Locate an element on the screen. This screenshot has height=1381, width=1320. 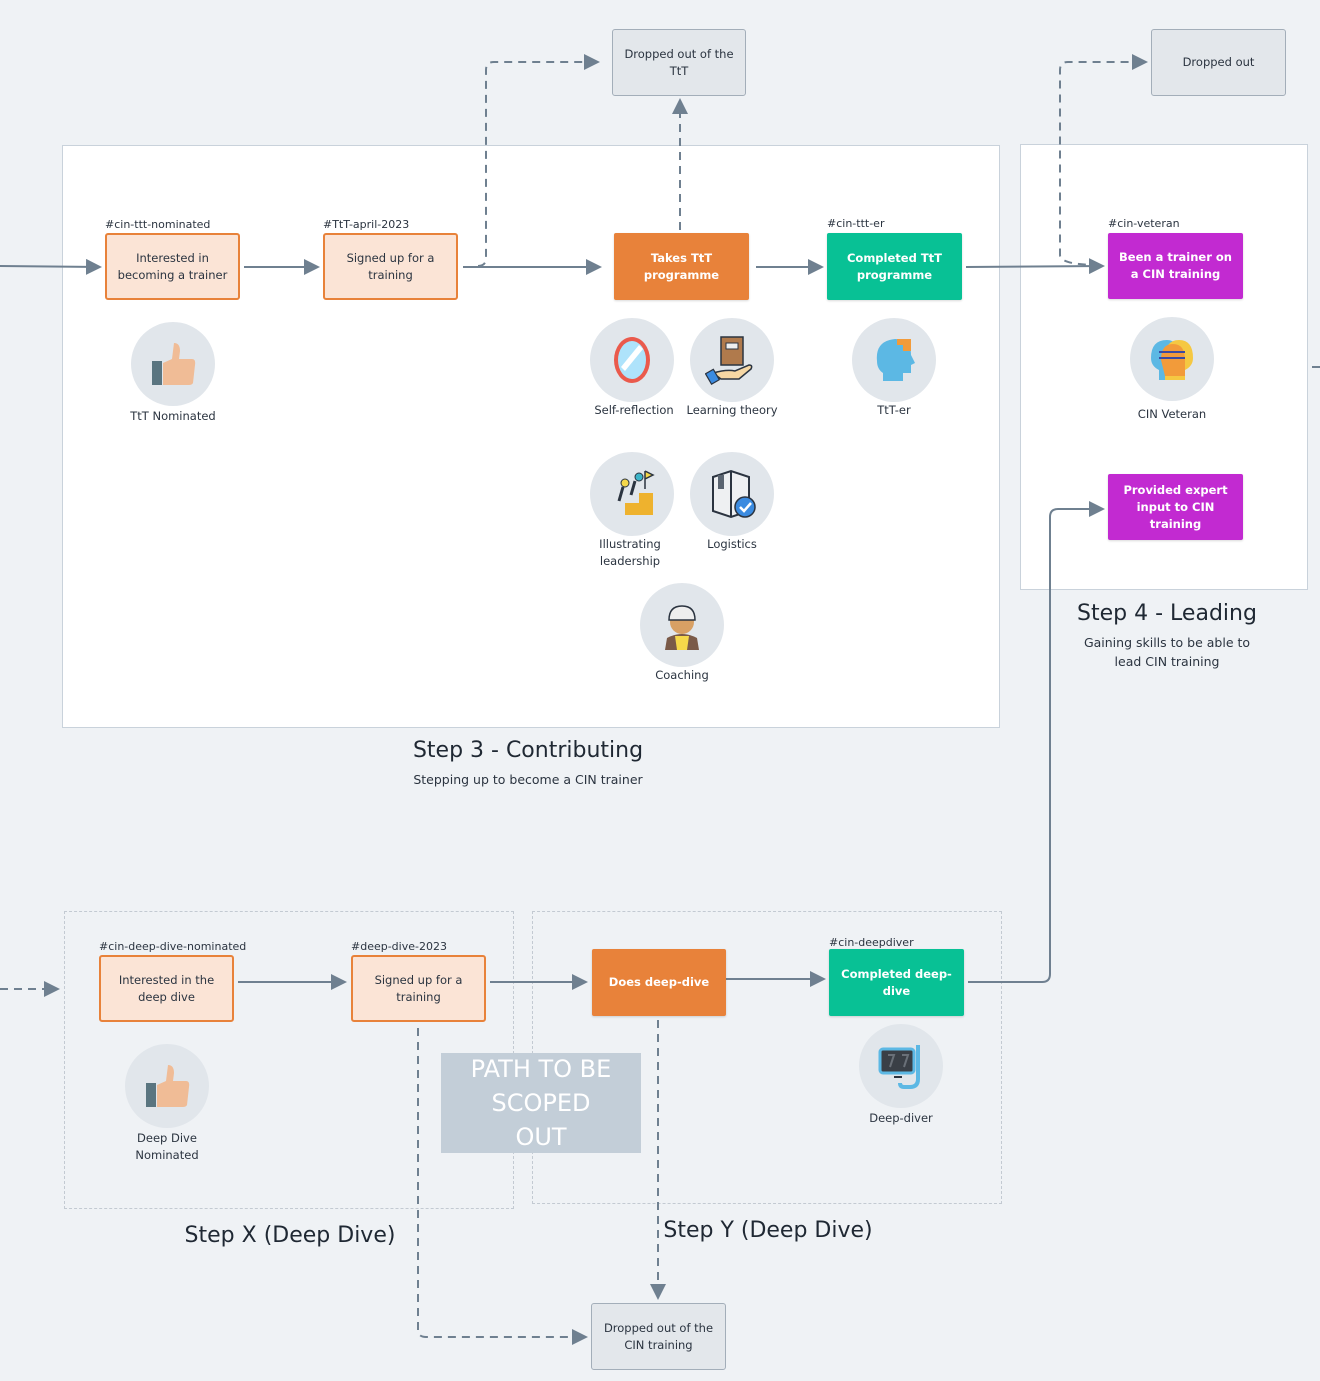
heads-exchange-icon is located at coordinates (1172, 360).